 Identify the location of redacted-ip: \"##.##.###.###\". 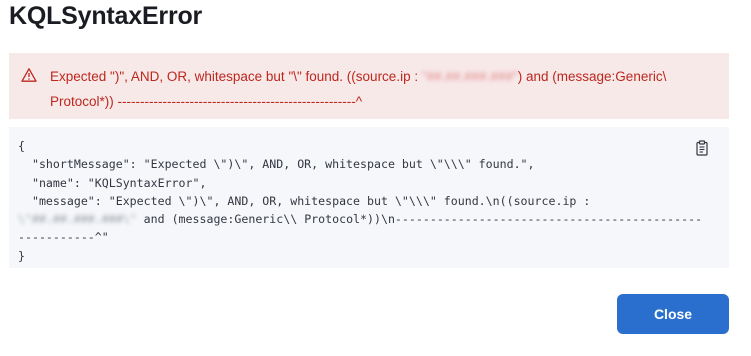
(77, 219).